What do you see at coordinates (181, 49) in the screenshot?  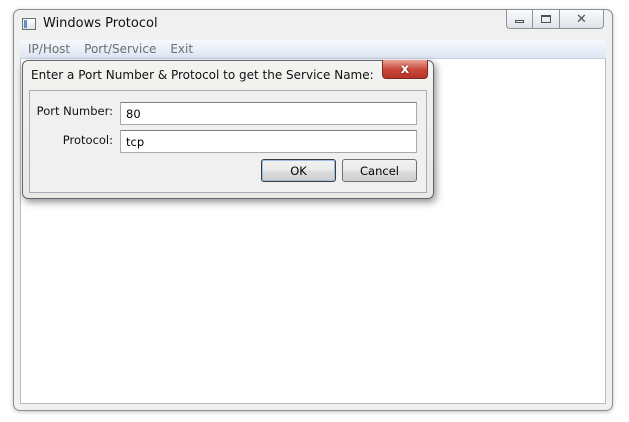 I see `menu-item-exit: Exit` at bounding box center [181, 49].